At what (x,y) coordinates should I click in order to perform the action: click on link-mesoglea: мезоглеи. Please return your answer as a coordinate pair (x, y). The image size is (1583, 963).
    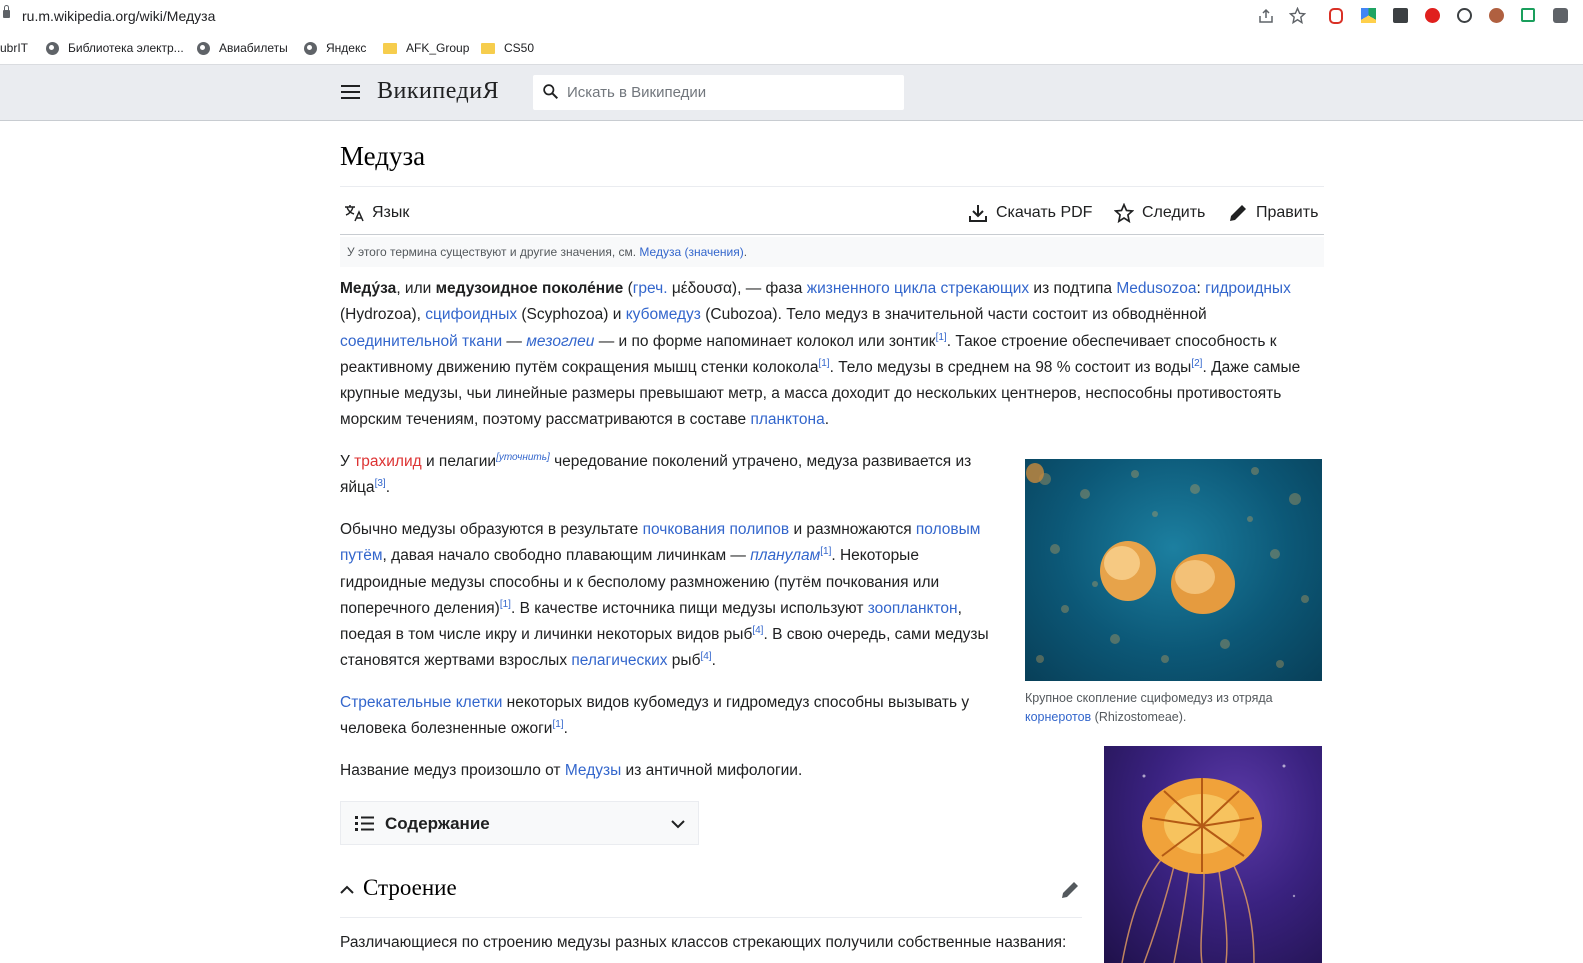
    Looking at the image, I should click on (560, 341).